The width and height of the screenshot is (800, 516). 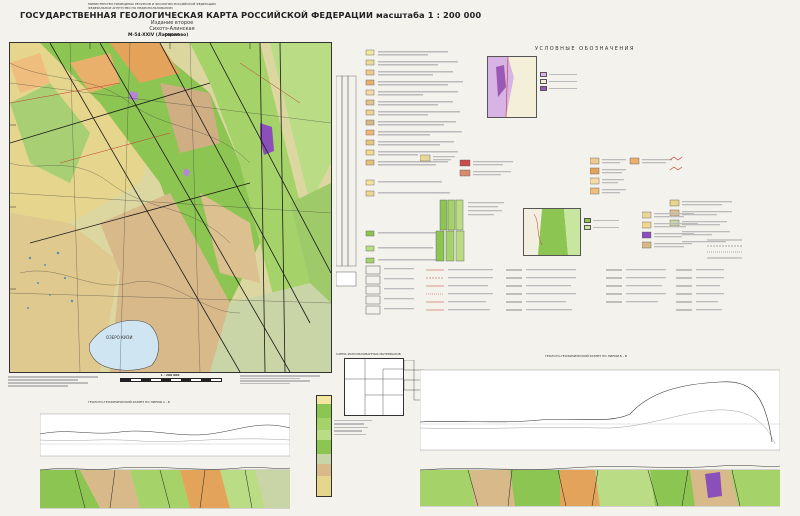 I want to click on section1, so click(x=165, y=460).